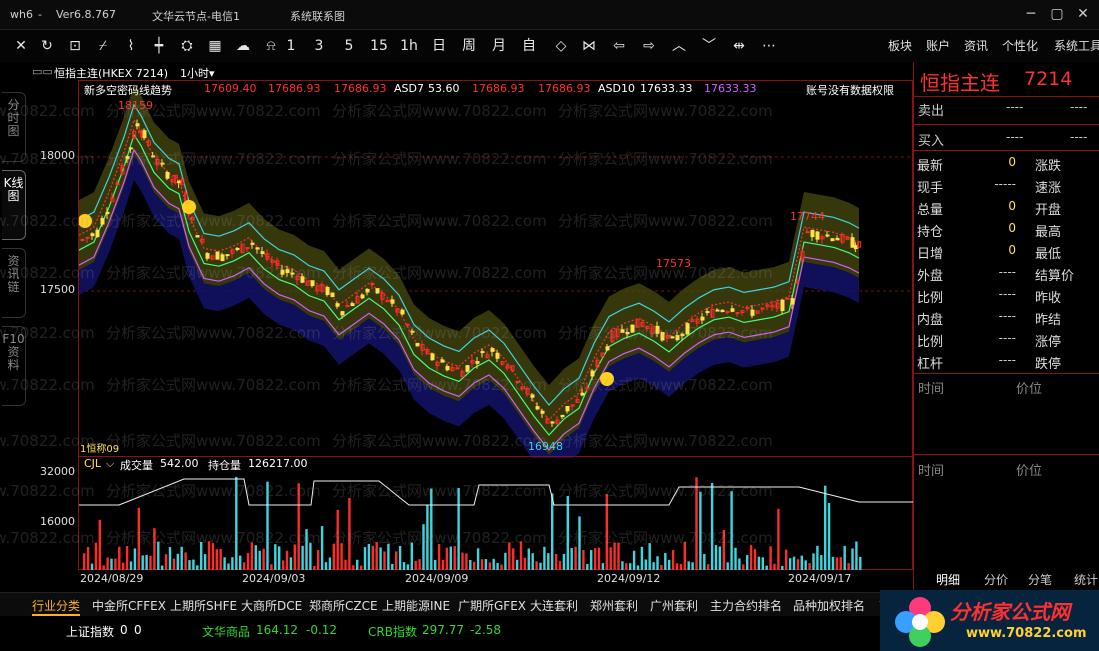 This screenshot has height=651, width=1099. Describe the element at coordinates (930, 276) in the screenshot. I see `quote-field-label: 外盘` at that location.